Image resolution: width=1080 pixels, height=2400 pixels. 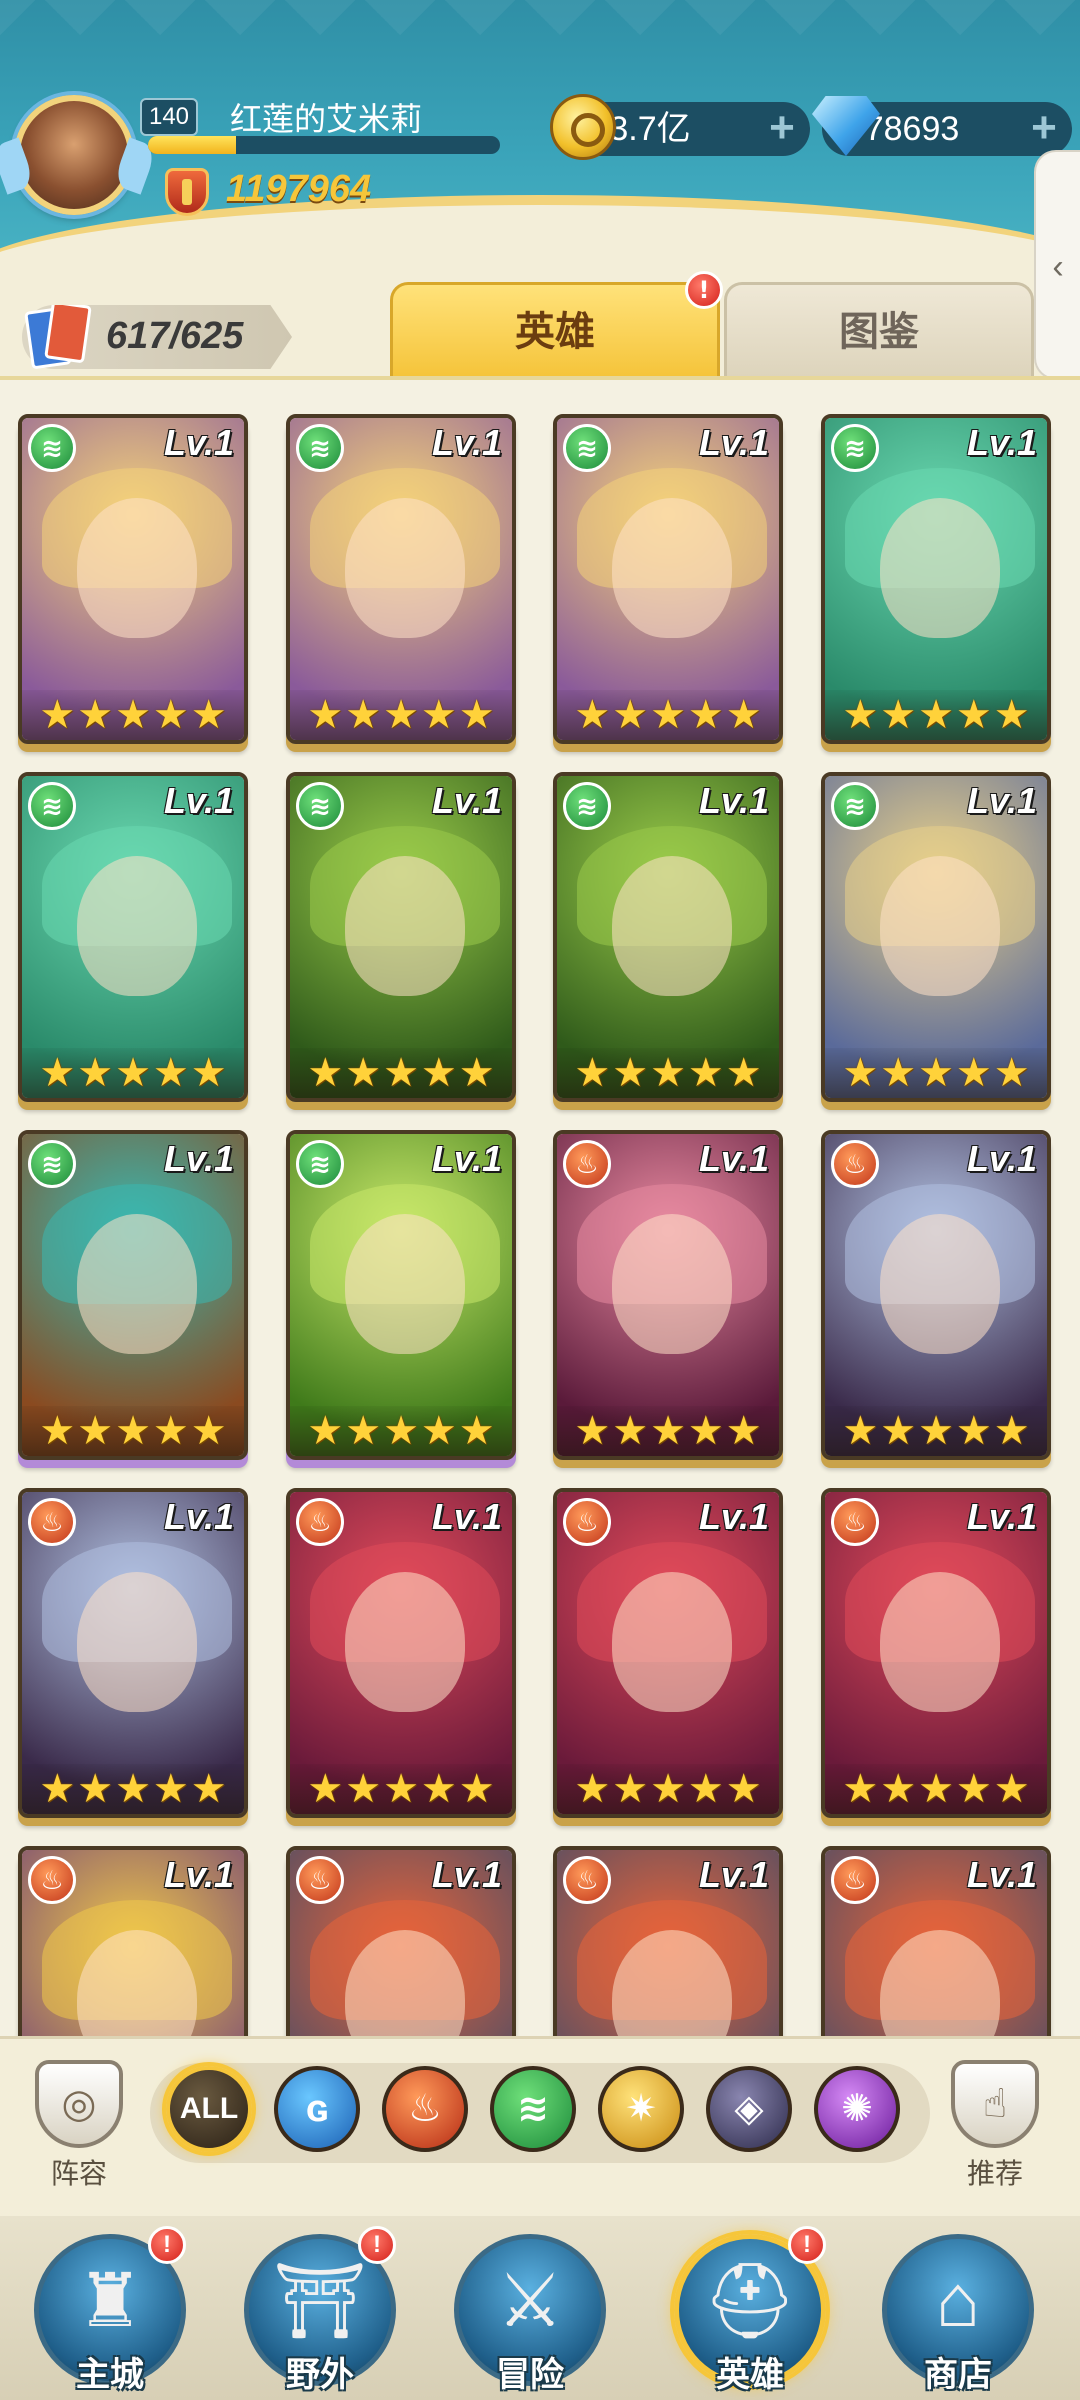 I want to click on nav-adventure-glyph: ⚔, so click(x=530, y=2300).